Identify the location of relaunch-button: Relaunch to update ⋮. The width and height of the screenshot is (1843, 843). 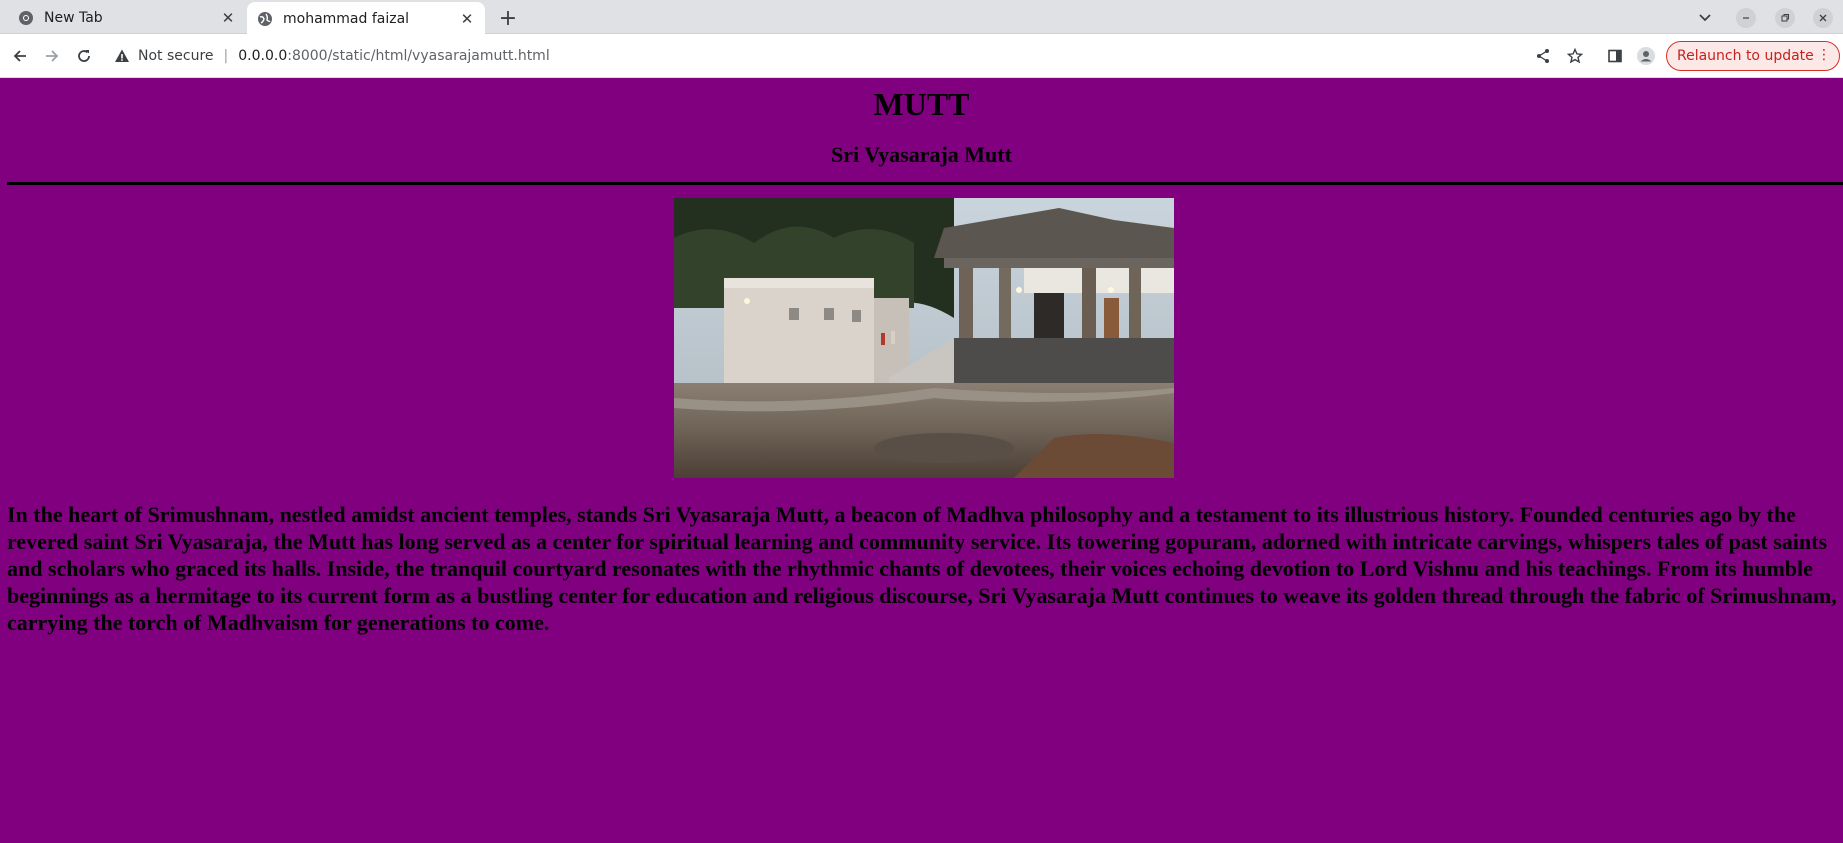
(1753, 56).